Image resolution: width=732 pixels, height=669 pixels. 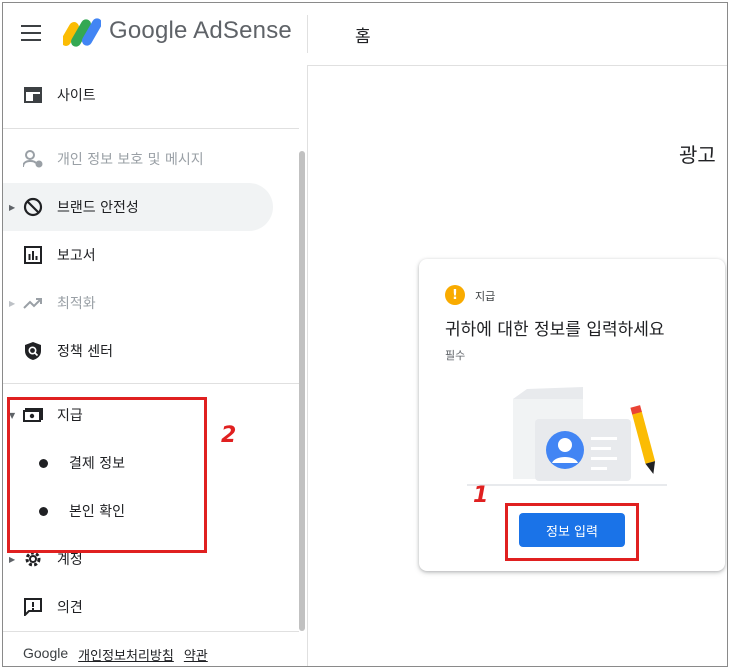 I want to click on sidebar-item-reports: 보고서, so click(x=138, y=255).